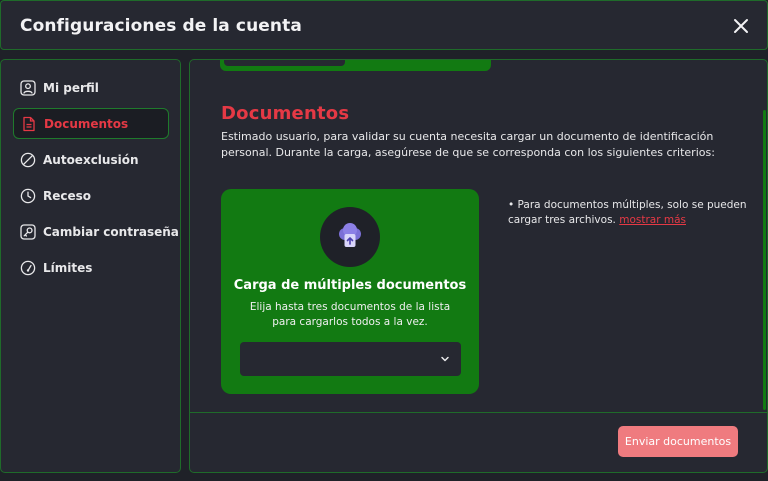 The image size is (768, 481). I want to click on document-type-select, so click(350, 359).